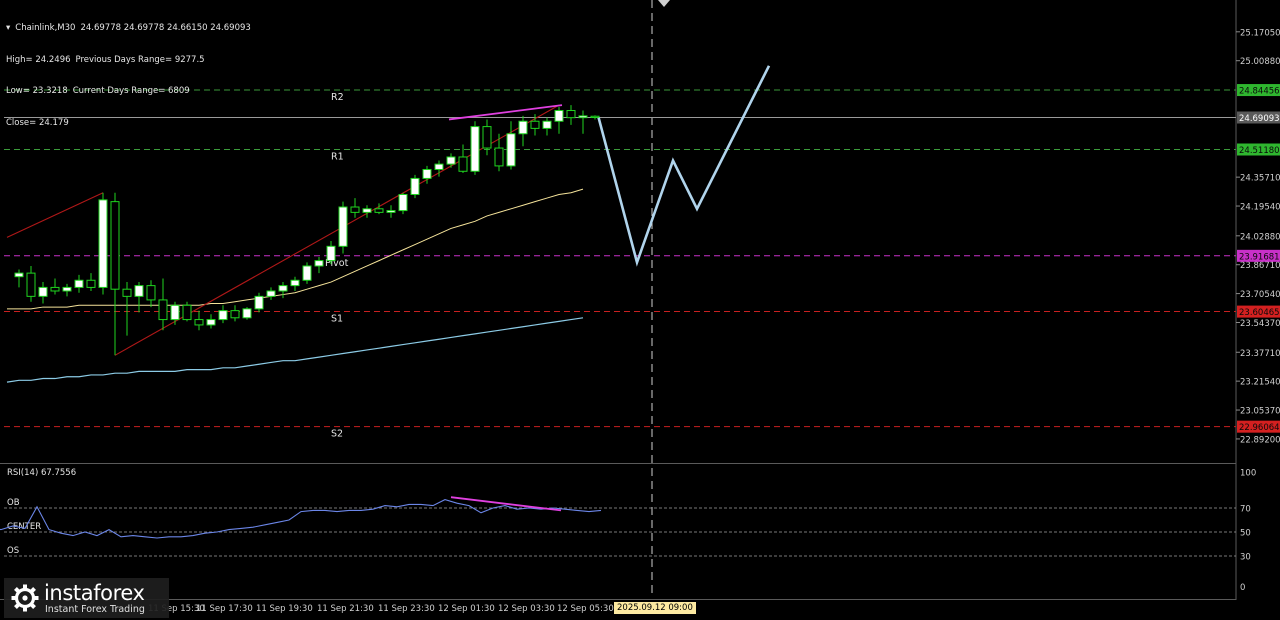 The height and width of the screenshot is (620, 1280). What do you see at coordinates (45, 28) in the screenshot?
I see `symbol-label: Chainlink,M30` at bounding box center [45, 28].